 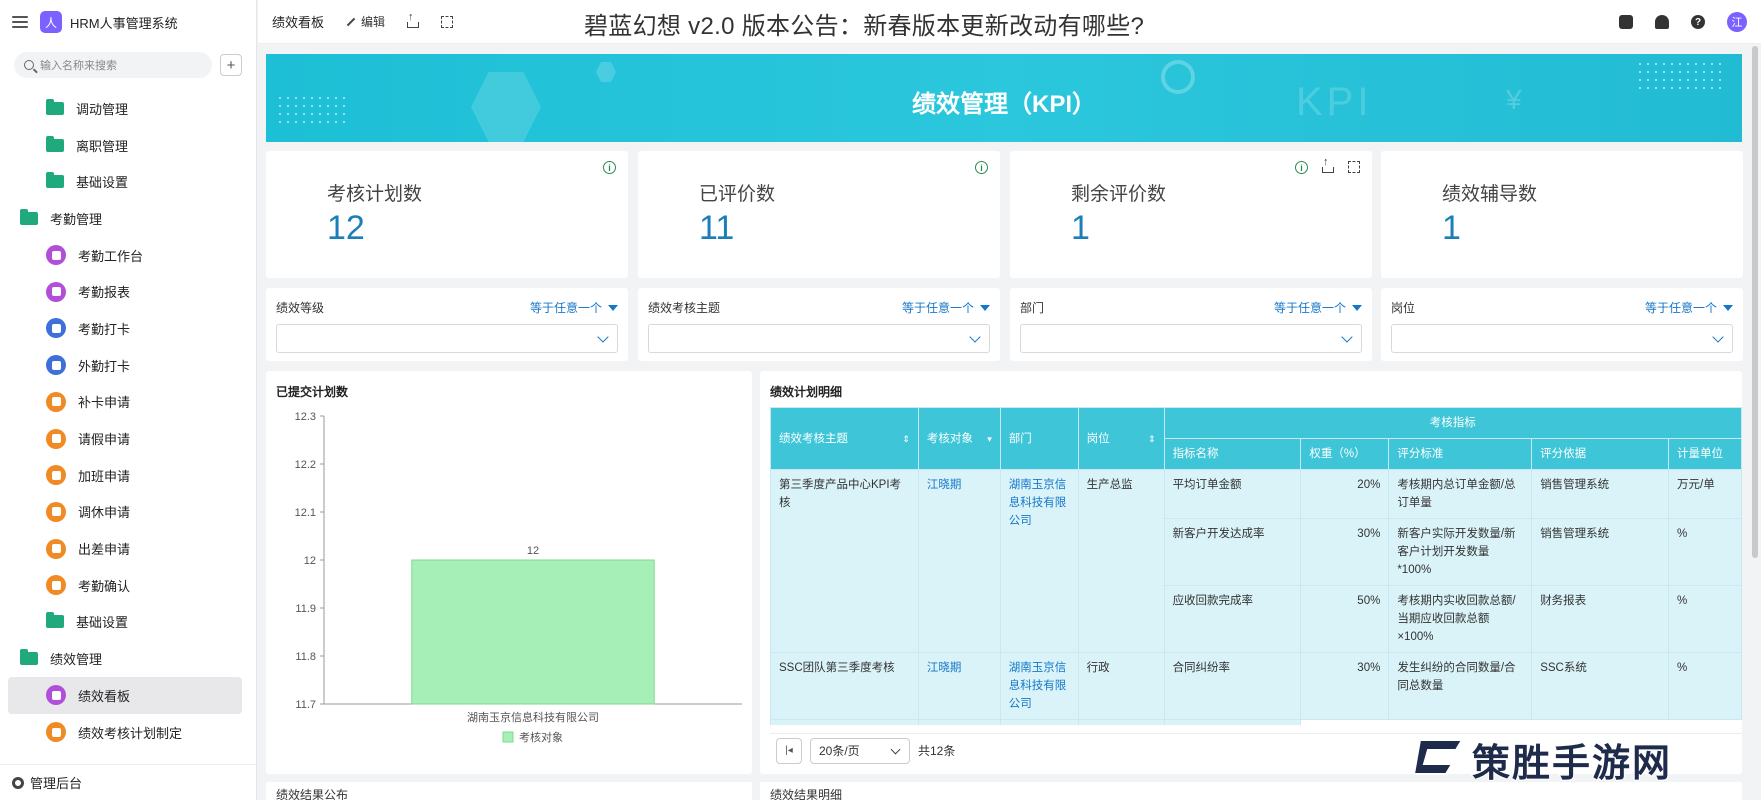 I want to click on sidebar-item: 考勤工作台, so click(x=125, y=255).